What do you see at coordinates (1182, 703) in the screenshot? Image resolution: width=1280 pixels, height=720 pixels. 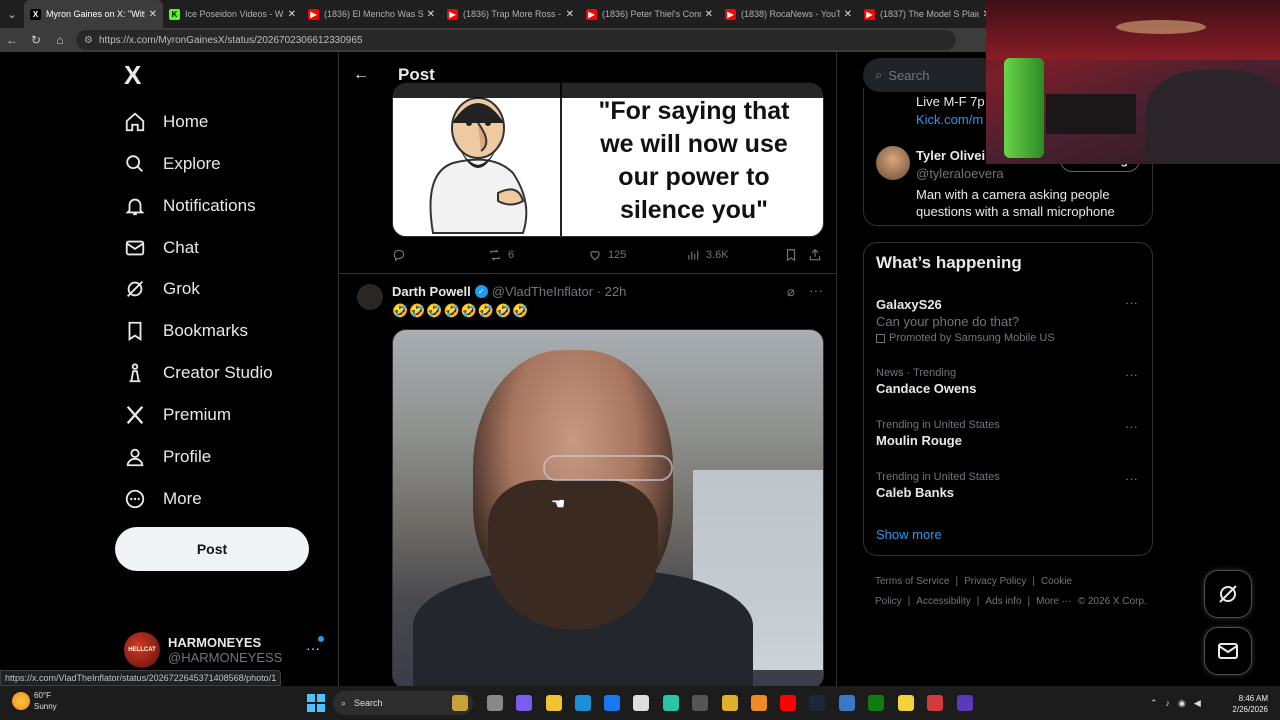 I see `wifi-icon: ◉` at bounding box center [1182, 703].